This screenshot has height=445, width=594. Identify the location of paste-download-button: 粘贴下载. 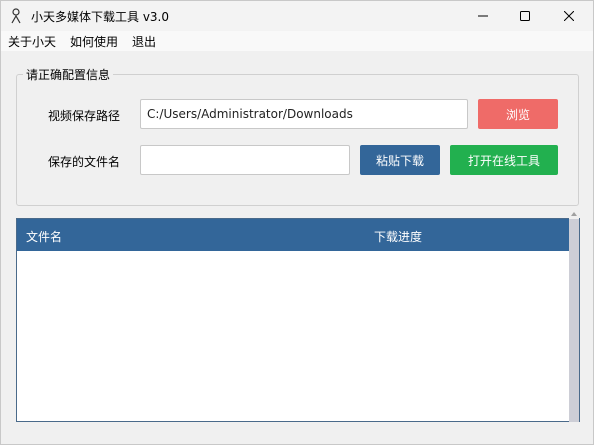
(400, 160).